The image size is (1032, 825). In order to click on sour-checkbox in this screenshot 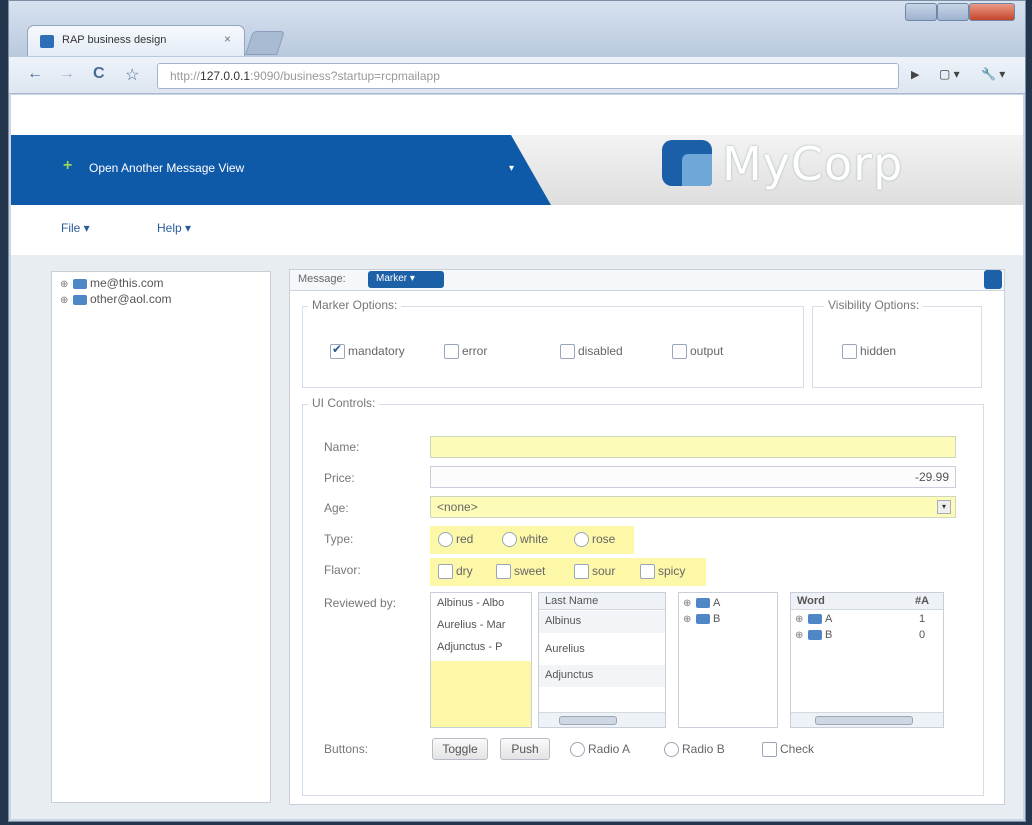, I will do `click(581, 571)`.